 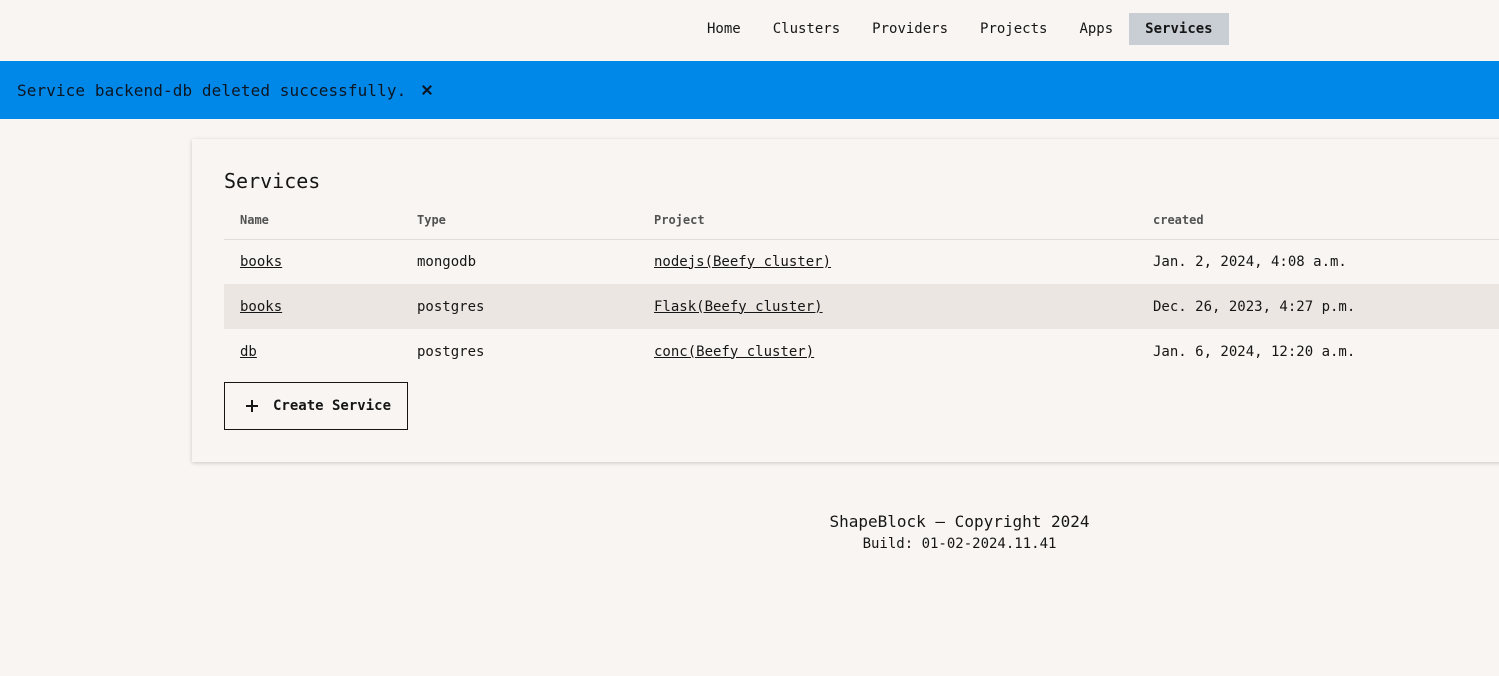 I want to click on nav-item-providers: Providers, so click(x=910, y=29).